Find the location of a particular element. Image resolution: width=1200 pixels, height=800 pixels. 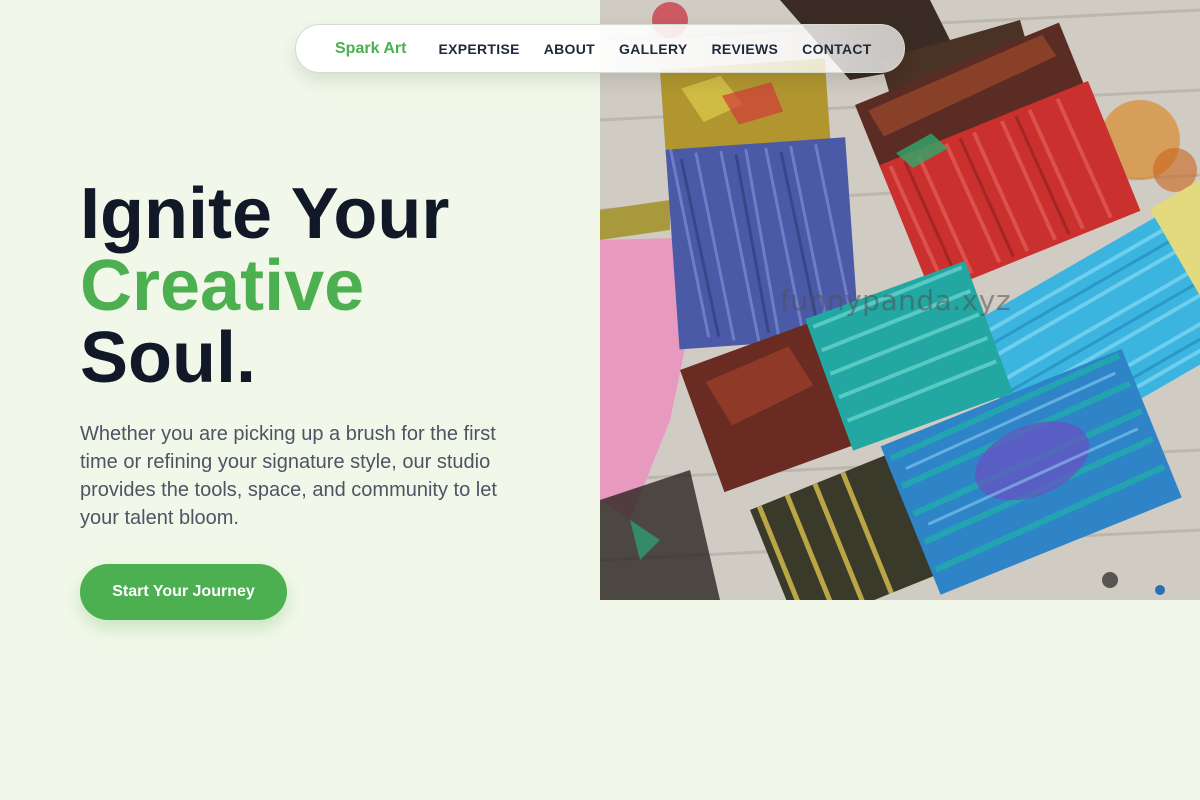

start-journey-button: Start Your Journey is located at coordinates (183, 592).